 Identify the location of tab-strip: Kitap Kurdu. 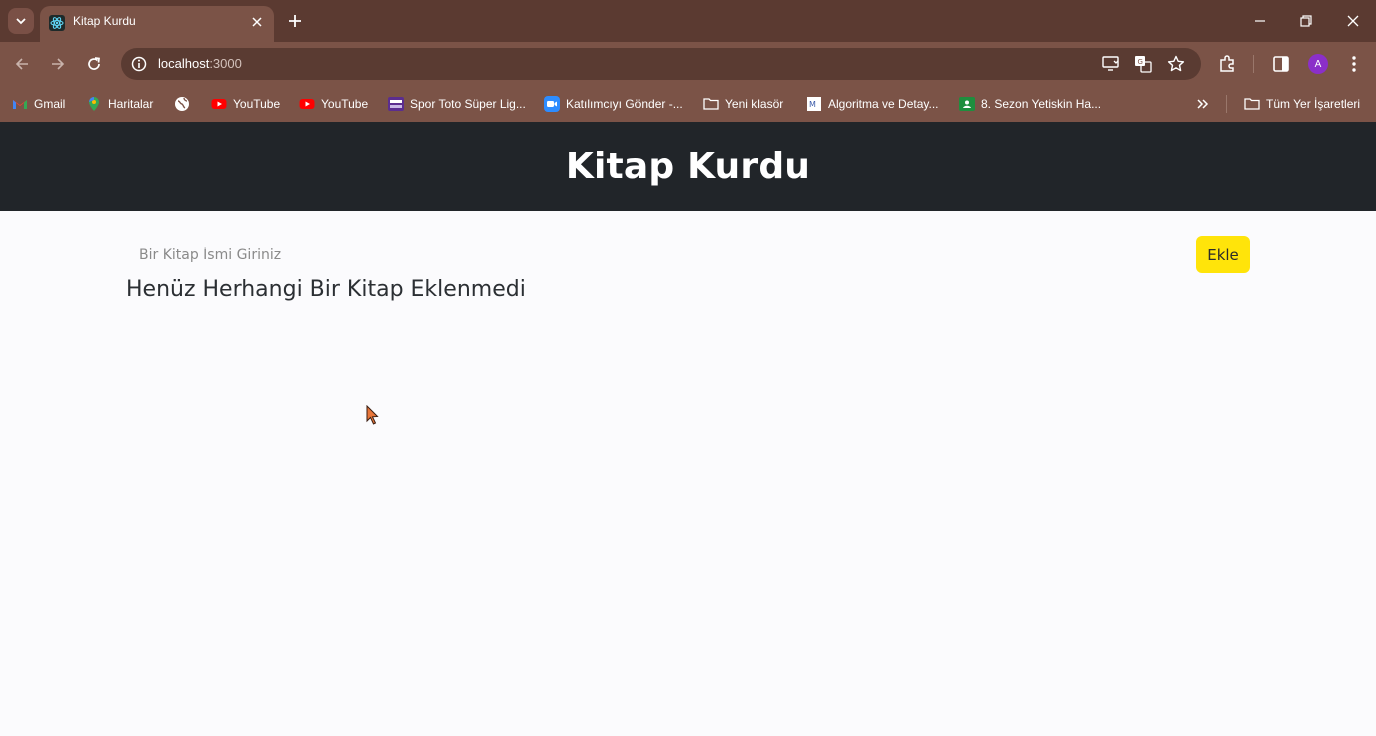
(688, 21).